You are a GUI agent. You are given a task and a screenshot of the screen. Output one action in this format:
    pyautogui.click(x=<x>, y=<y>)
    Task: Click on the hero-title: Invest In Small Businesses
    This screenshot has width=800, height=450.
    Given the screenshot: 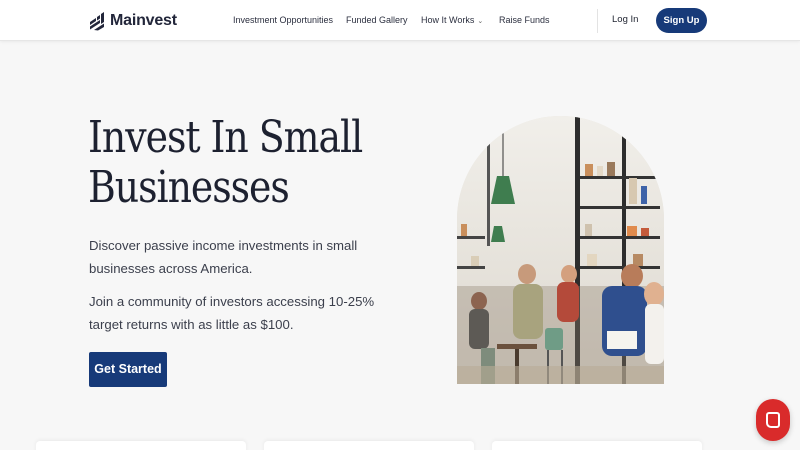 What is the action you would take?
    pyautogui.click(x=230, y=163)
    